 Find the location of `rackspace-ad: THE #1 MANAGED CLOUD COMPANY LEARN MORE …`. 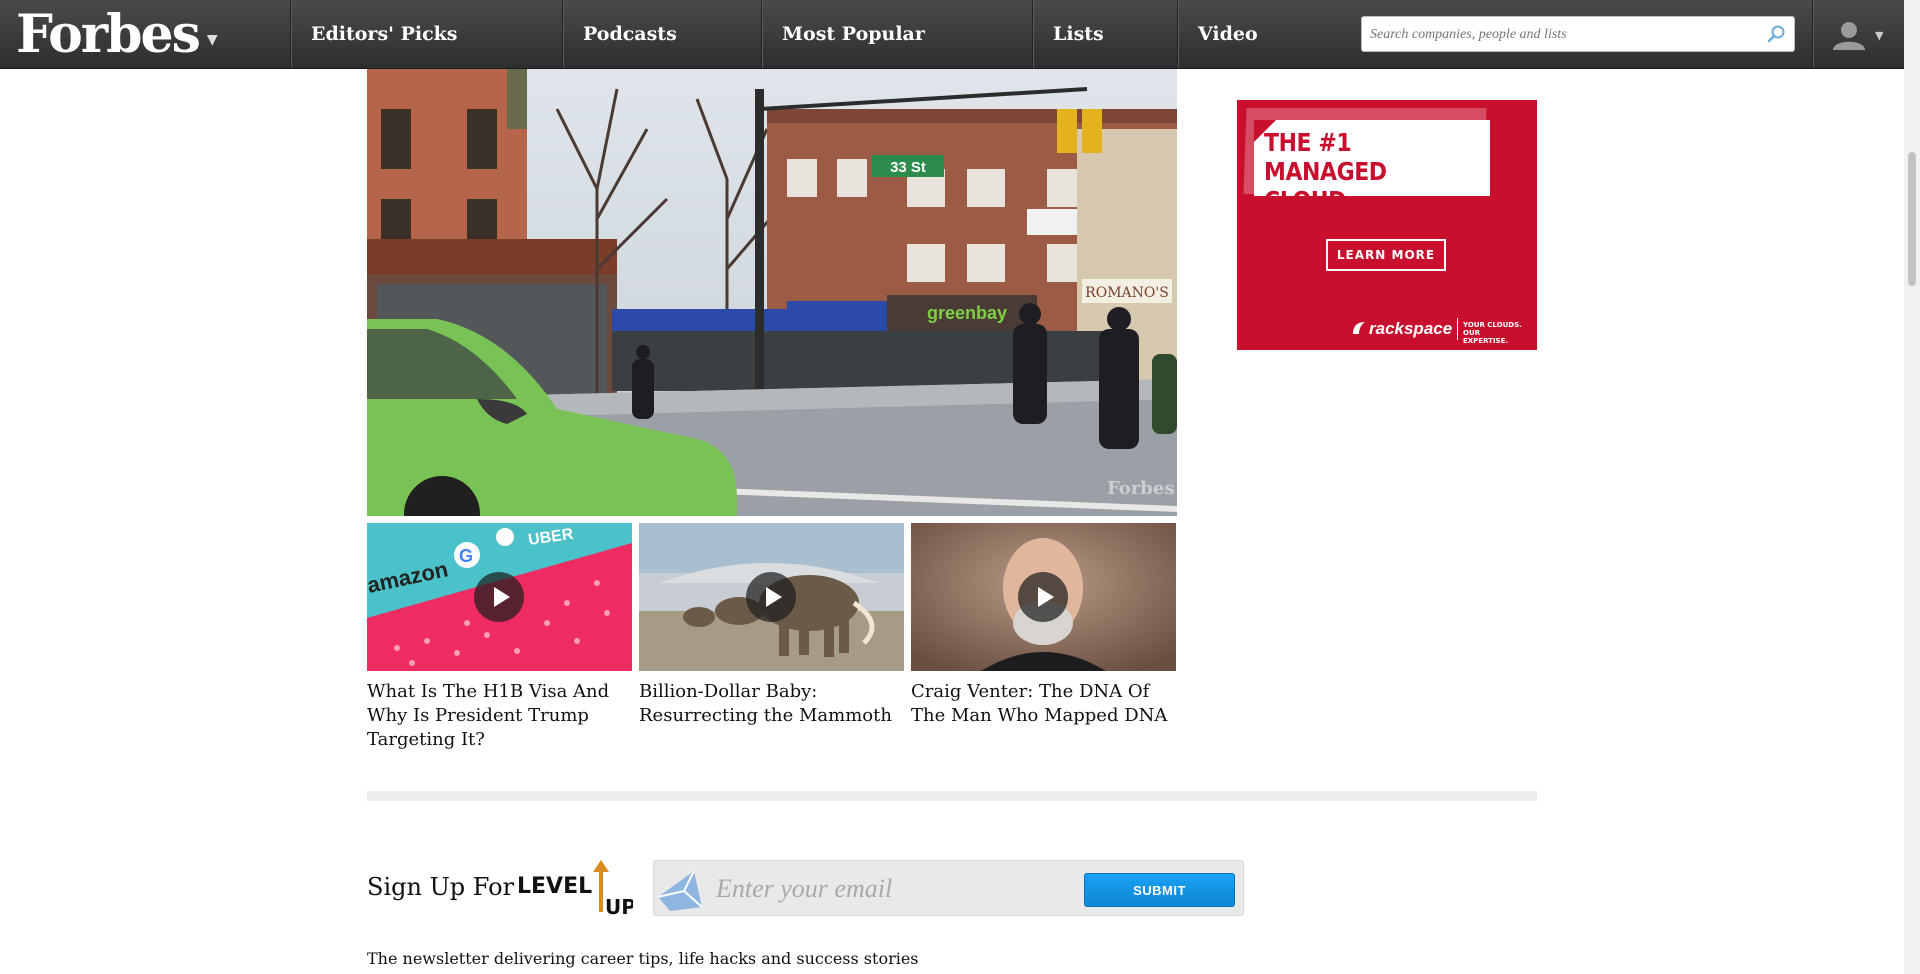

rackspace-ad: THE #1 MANAGED CLOUD COMPANY LEARN MORE … is located at coordinates (1387, 225).